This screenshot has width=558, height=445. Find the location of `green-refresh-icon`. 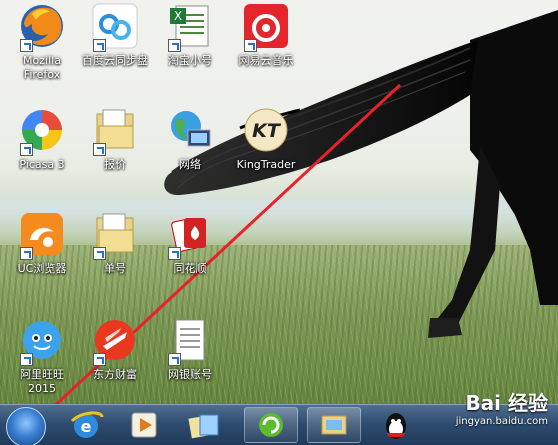

green-refresh-icon is located at coordinates (271, 425).